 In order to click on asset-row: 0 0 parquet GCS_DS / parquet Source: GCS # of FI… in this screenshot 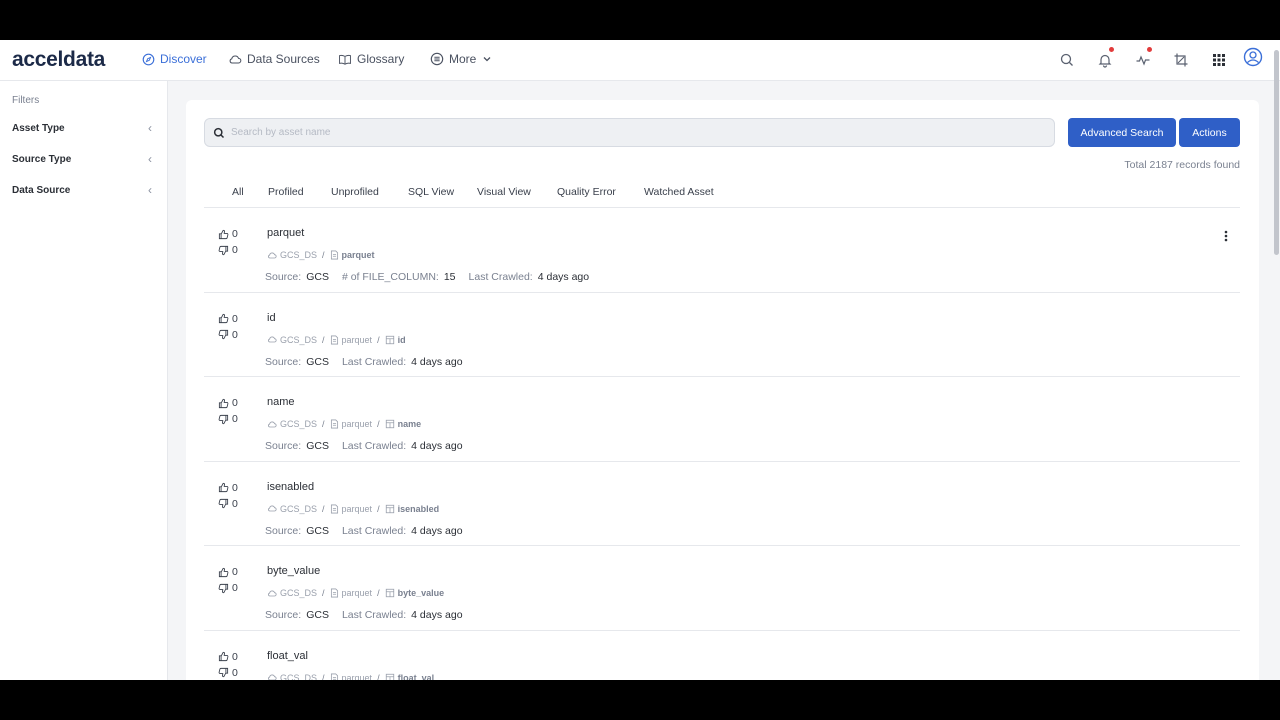, I will do `click(722, 250)`.